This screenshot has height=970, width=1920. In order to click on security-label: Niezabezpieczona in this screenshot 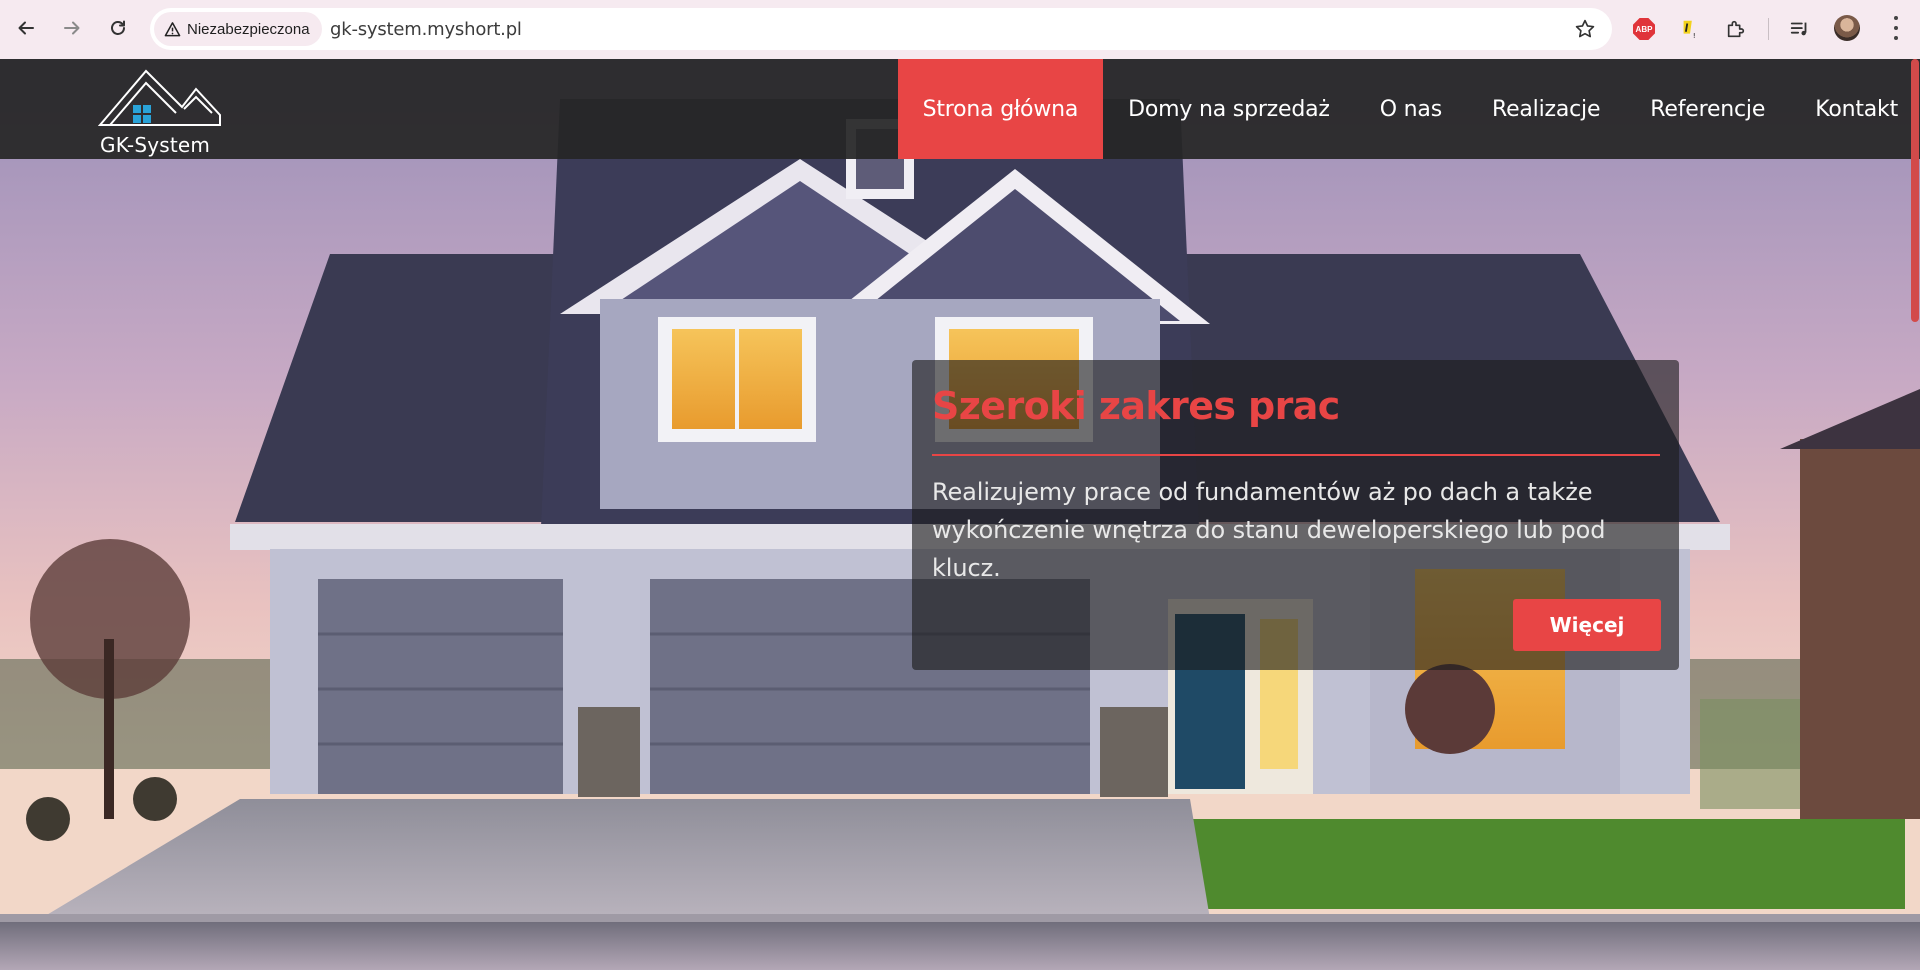, I will do `click(248, 29)`.